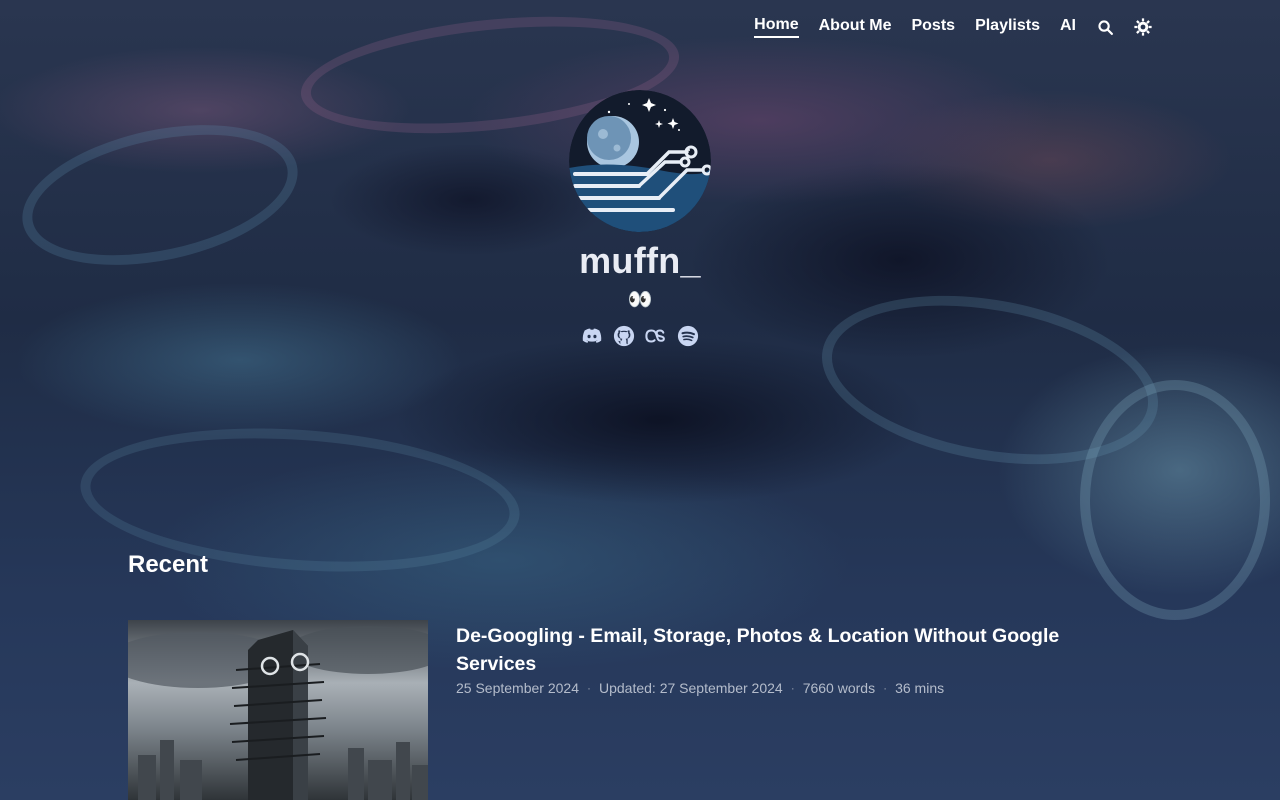  What do you see at coordinates (688, 336) in the screenshot?
I see `spotify-icon` at bounding box center [688, 336].